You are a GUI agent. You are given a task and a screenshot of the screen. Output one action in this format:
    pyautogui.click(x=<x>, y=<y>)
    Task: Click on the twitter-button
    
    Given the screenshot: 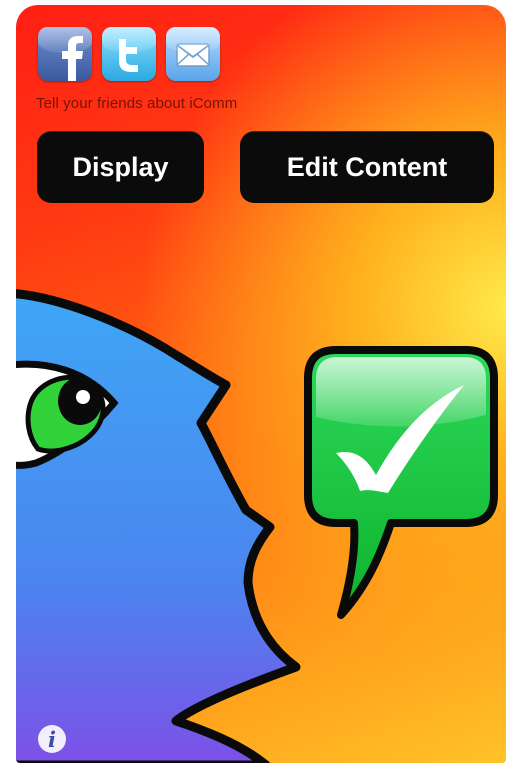 What is the action you would take?
    pyautogui.click(x=129, y=54)
    